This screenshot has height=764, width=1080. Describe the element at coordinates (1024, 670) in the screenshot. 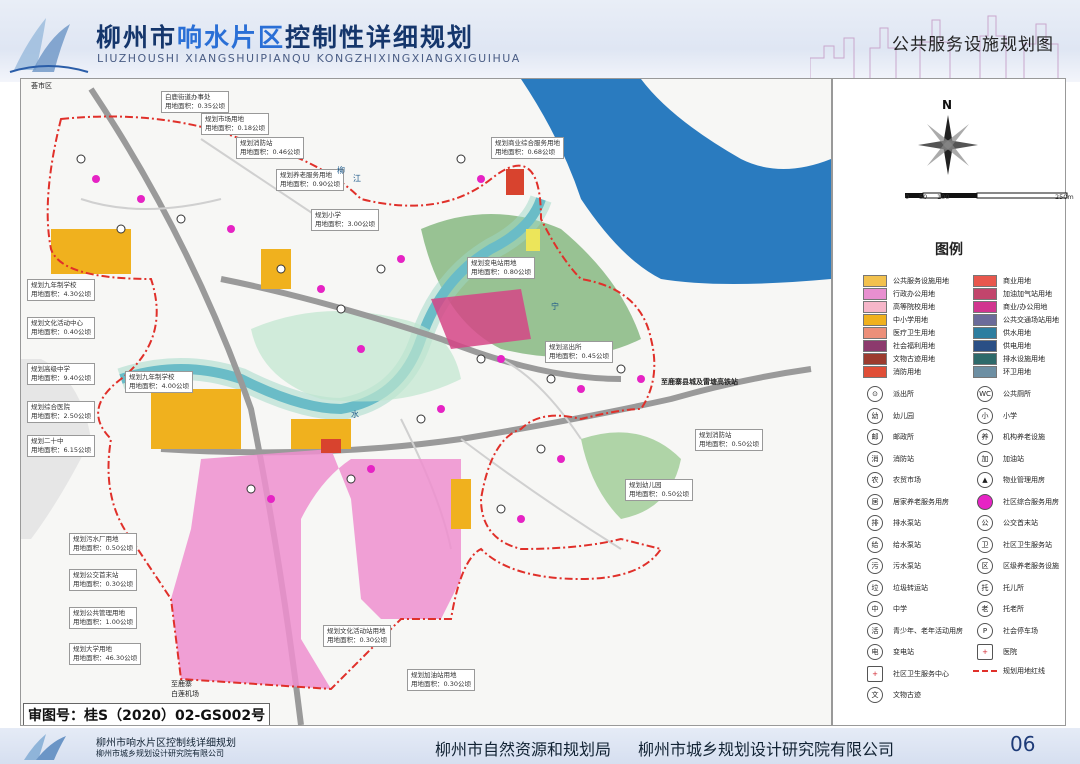

I see `legend-label: 规划用地红线` at that location.